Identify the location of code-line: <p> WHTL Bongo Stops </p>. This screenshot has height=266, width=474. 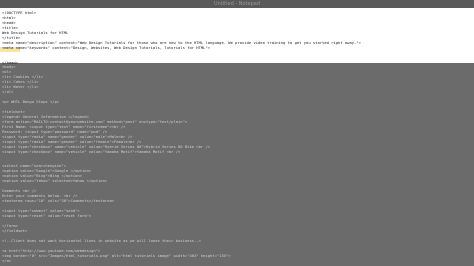
(31, 102).